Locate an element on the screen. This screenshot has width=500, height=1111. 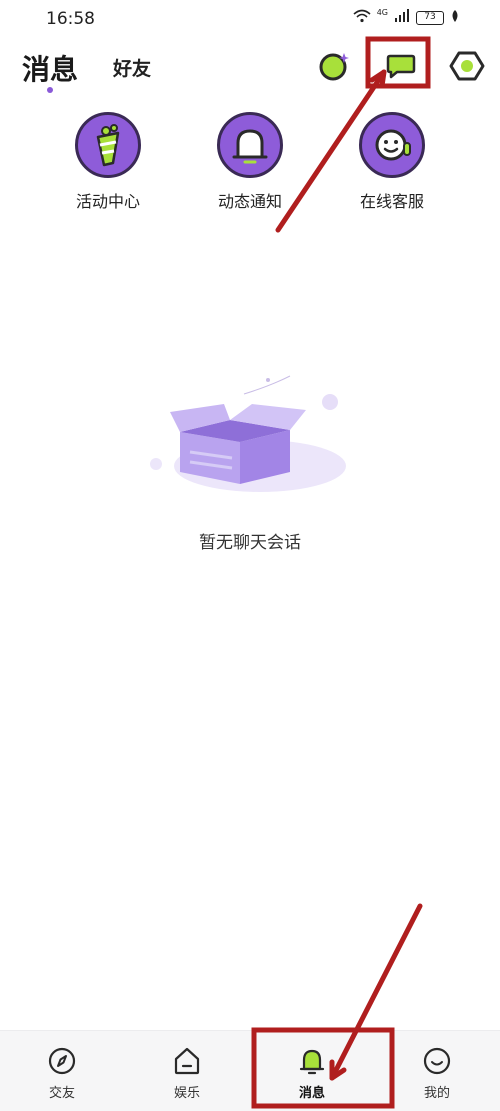
nav-item-entertainment: 娱乐 is located at coordinates (187, 1073).